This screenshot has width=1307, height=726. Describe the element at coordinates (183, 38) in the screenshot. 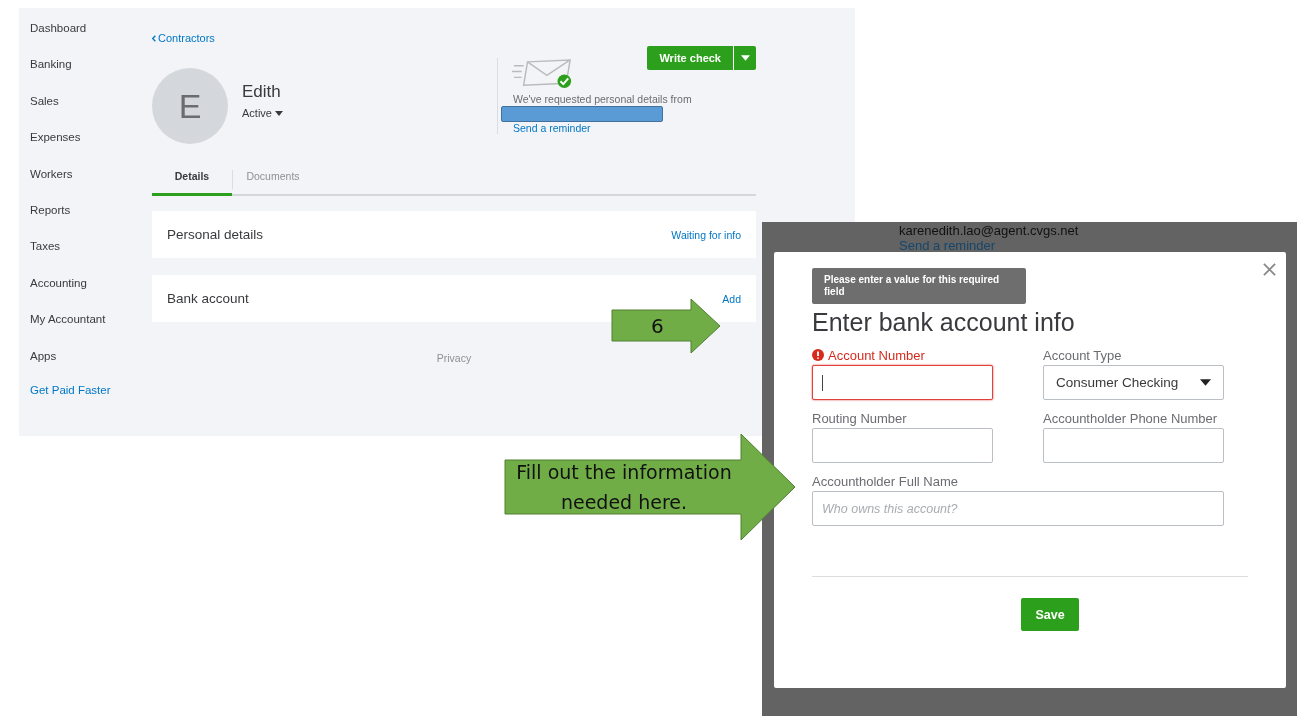

I see `back-link: Contractors` at that location.